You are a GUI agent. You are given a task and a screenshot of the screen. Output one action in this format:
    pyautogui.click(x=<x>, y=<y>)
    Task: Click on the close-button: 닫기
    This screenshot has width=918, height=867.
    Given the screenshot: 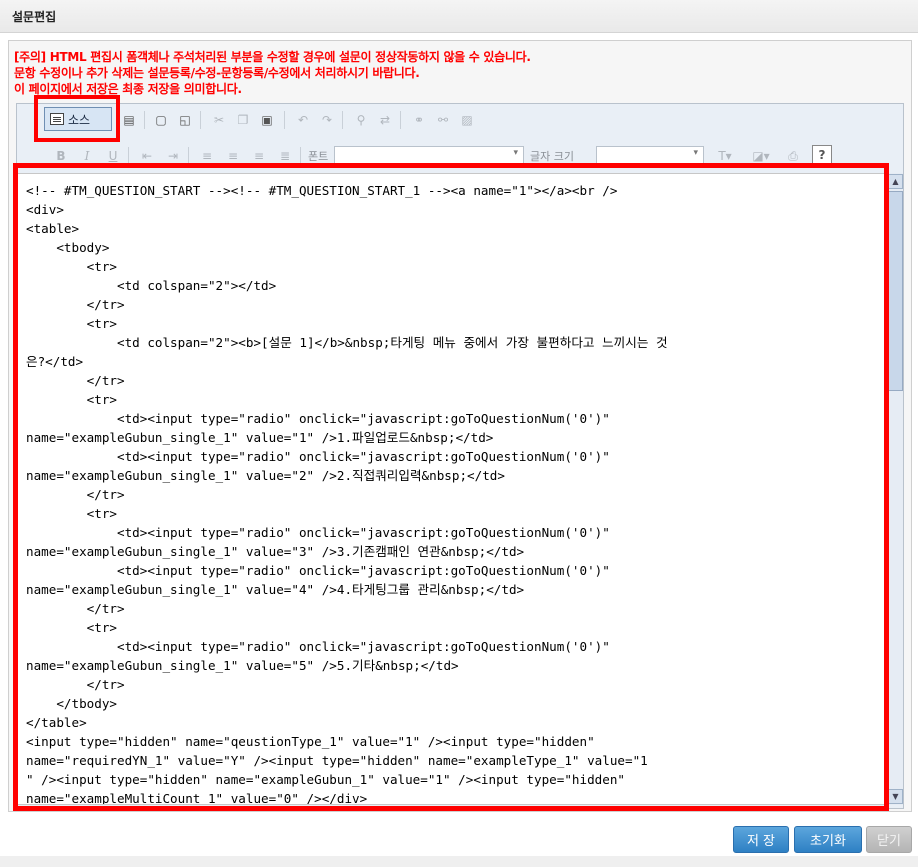 What is the action you would take?
    pyautogui.click(x=889, y=839)
    